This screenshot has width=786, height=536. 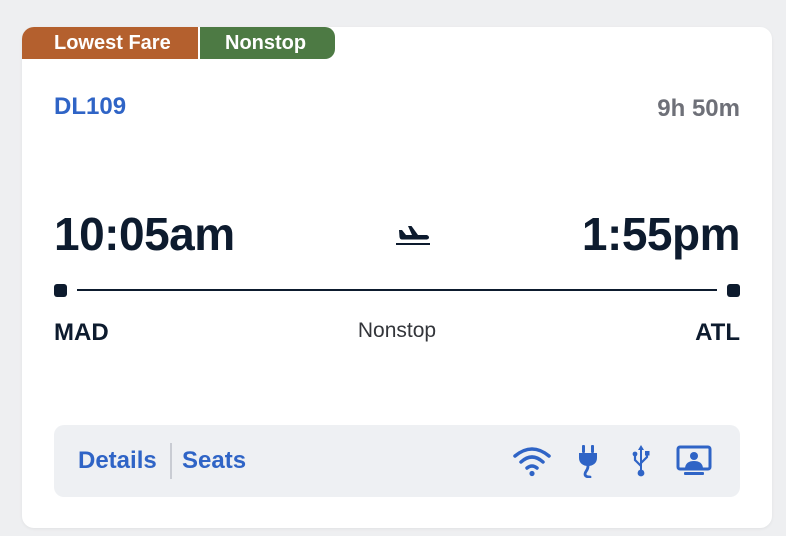 What do you see at coordinates (397, 461) in the screenshot?
I see `card-footer: Details Seats` at bounding box center [397, 461].